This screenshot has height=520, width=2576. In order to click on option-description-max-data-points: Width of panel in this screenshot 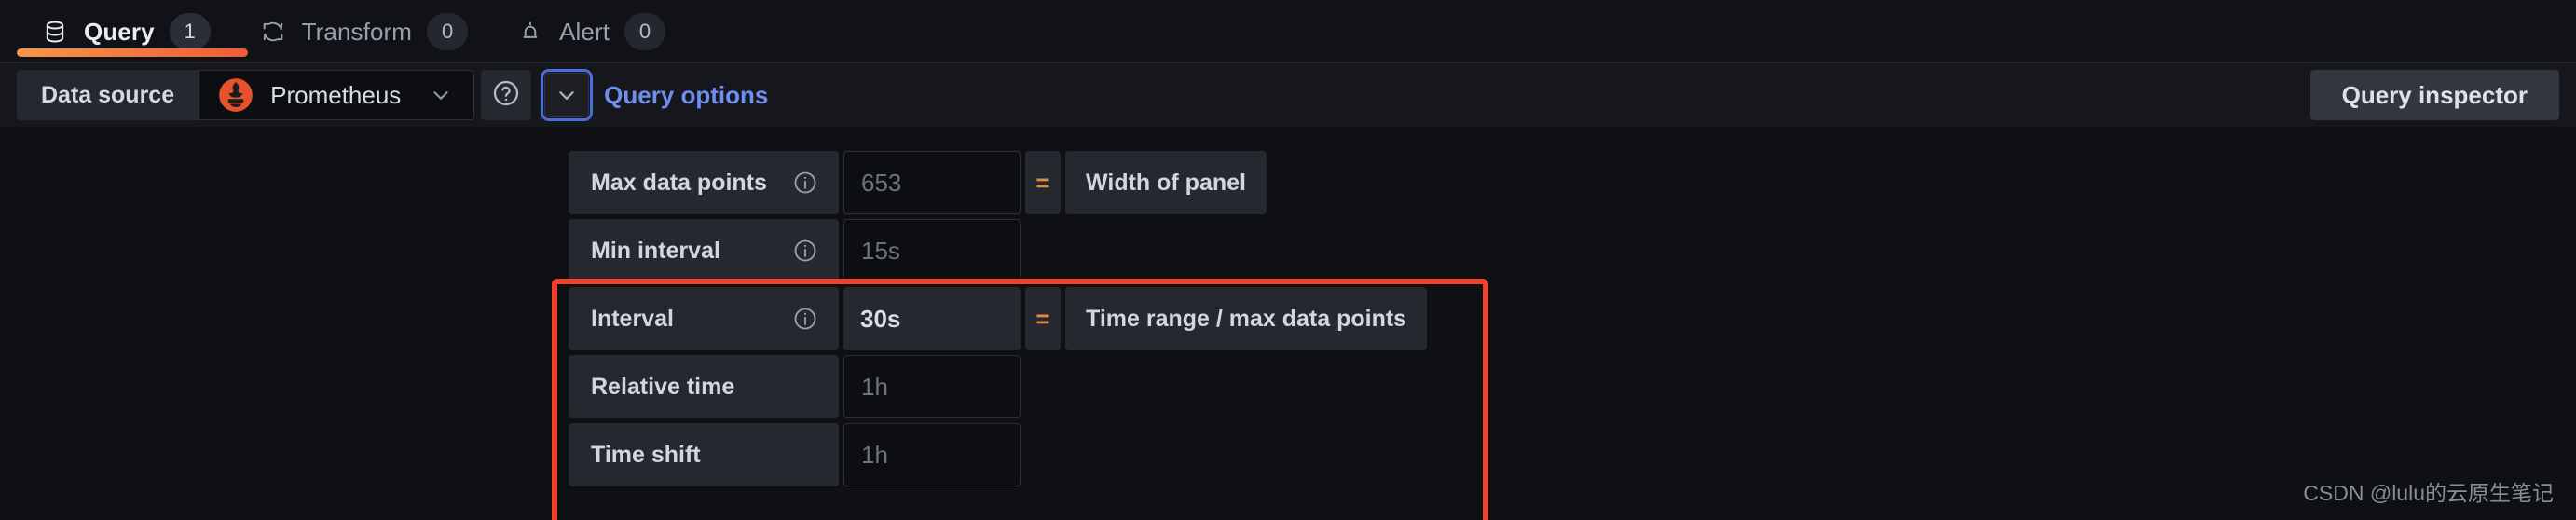, I will do `click(1166, 182)`.